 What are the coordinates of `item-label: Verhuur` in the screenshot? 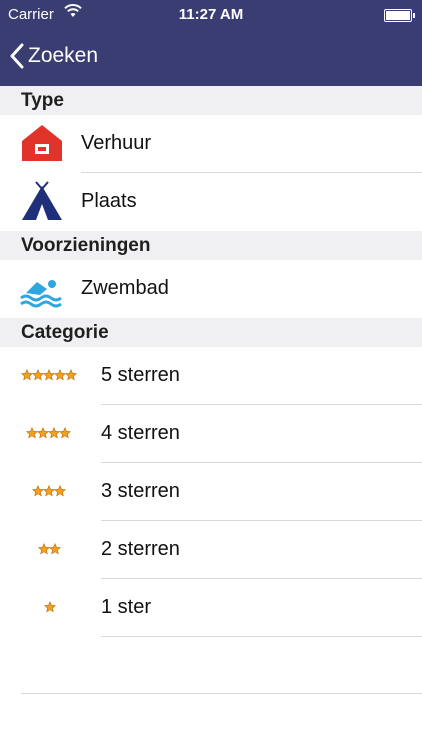 It's located at (116, 143).